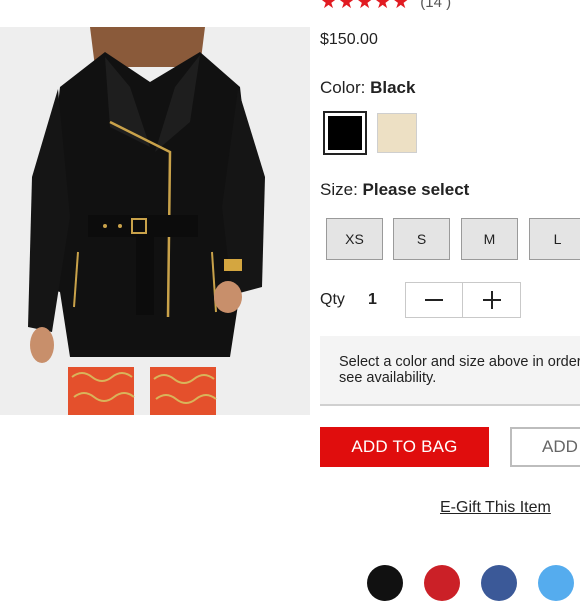 Image resolution: width=580 pixels, height=601 pixels. I want to click on qty-increment-button, so click(491, 300).